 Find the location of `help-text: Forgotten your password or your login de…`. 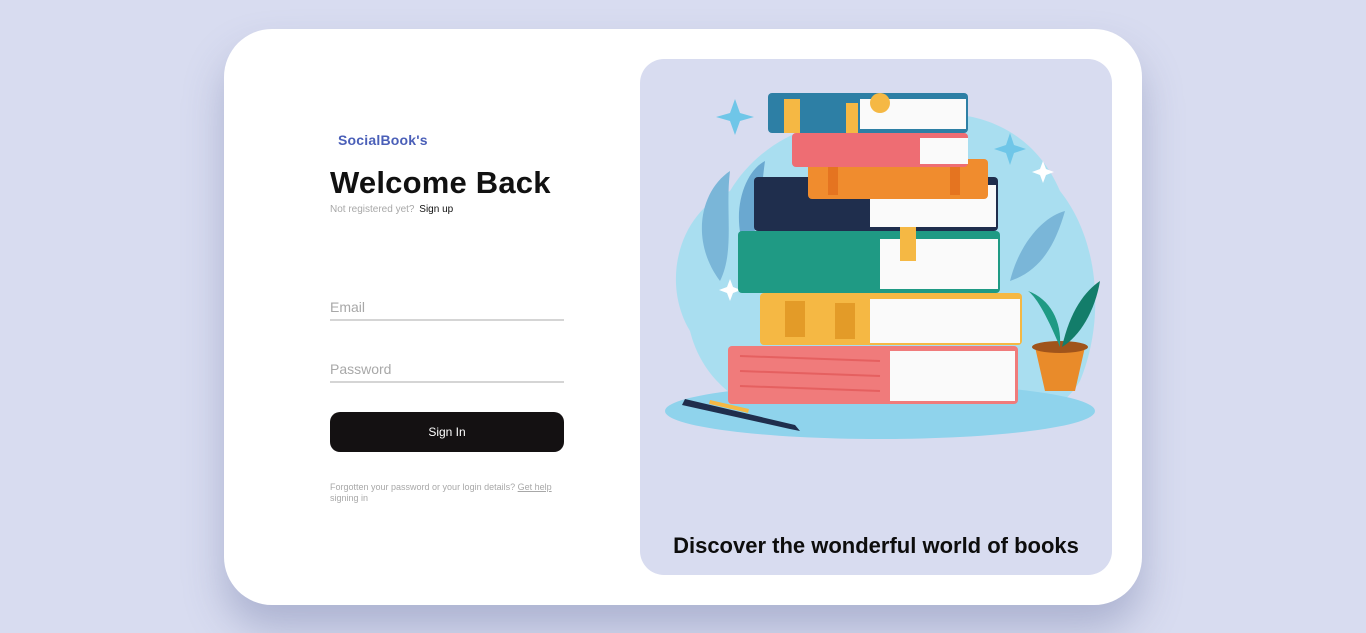

help-text: Forgotten your password or your login de… is located at coordinates (447, 493).